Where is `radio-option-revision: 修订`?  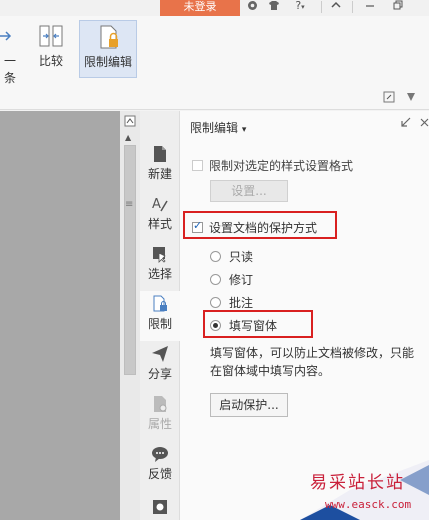
radio-option-revision: 修订 is located at coordinates (231, 279).